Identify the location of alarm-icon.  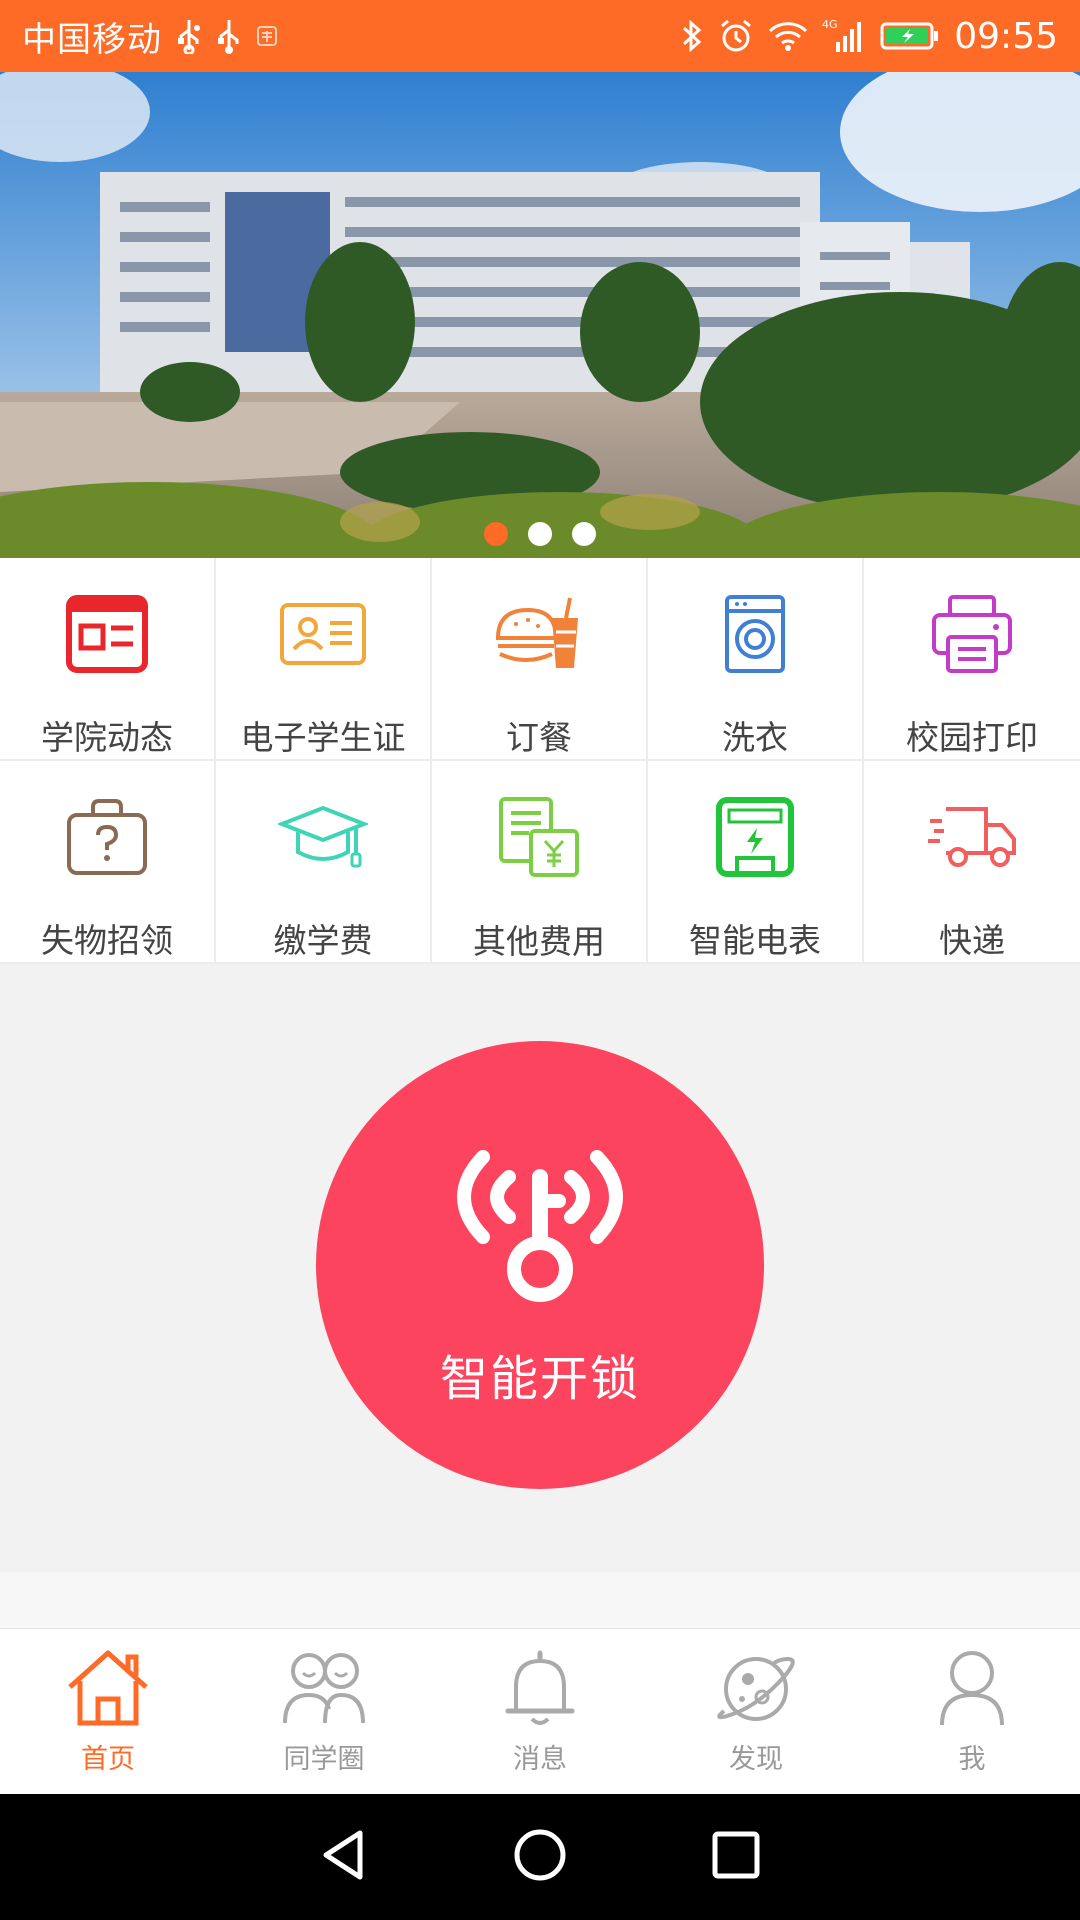
(736, 36).